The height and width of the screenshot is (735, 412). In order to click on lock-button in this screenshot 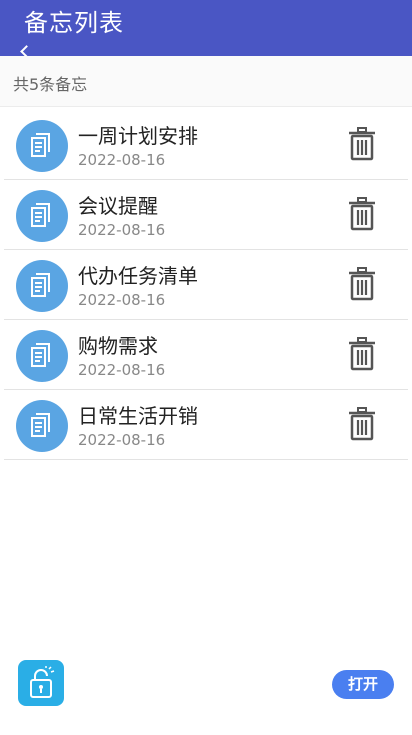, I will do `click(41, 683)`.